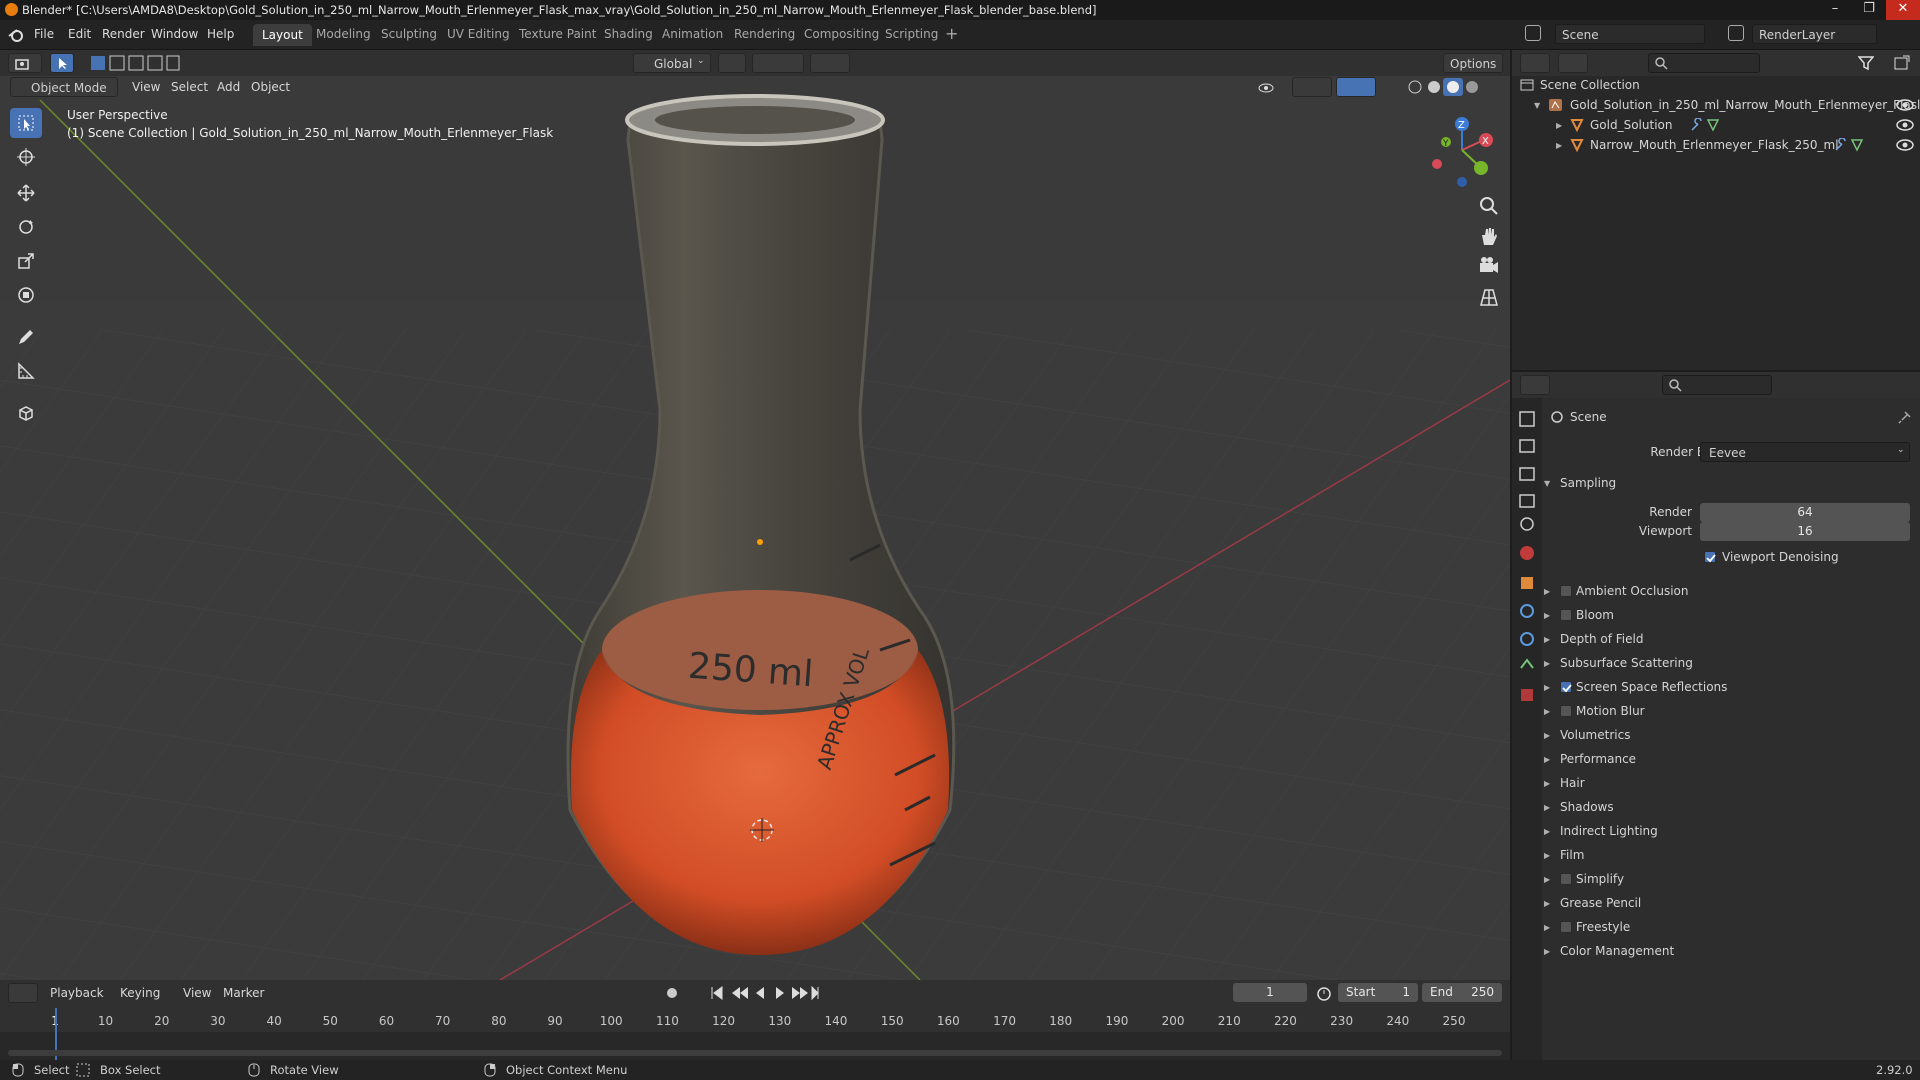 The width and height of the screenshot is (1920, 1080). I want to click on outliner-scene-collection: Scene Collection, so click(1580, 85).